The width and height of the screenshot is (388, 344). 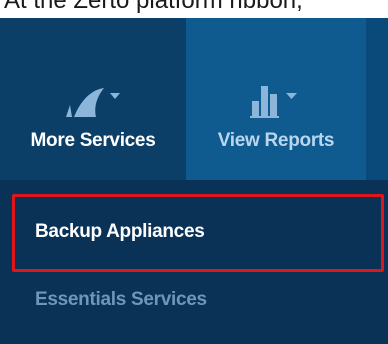 What do you see at coordinates (276, 140) in the screenshot?
I see `view-reports-label: View Reports` at bounding box center [276, 140].